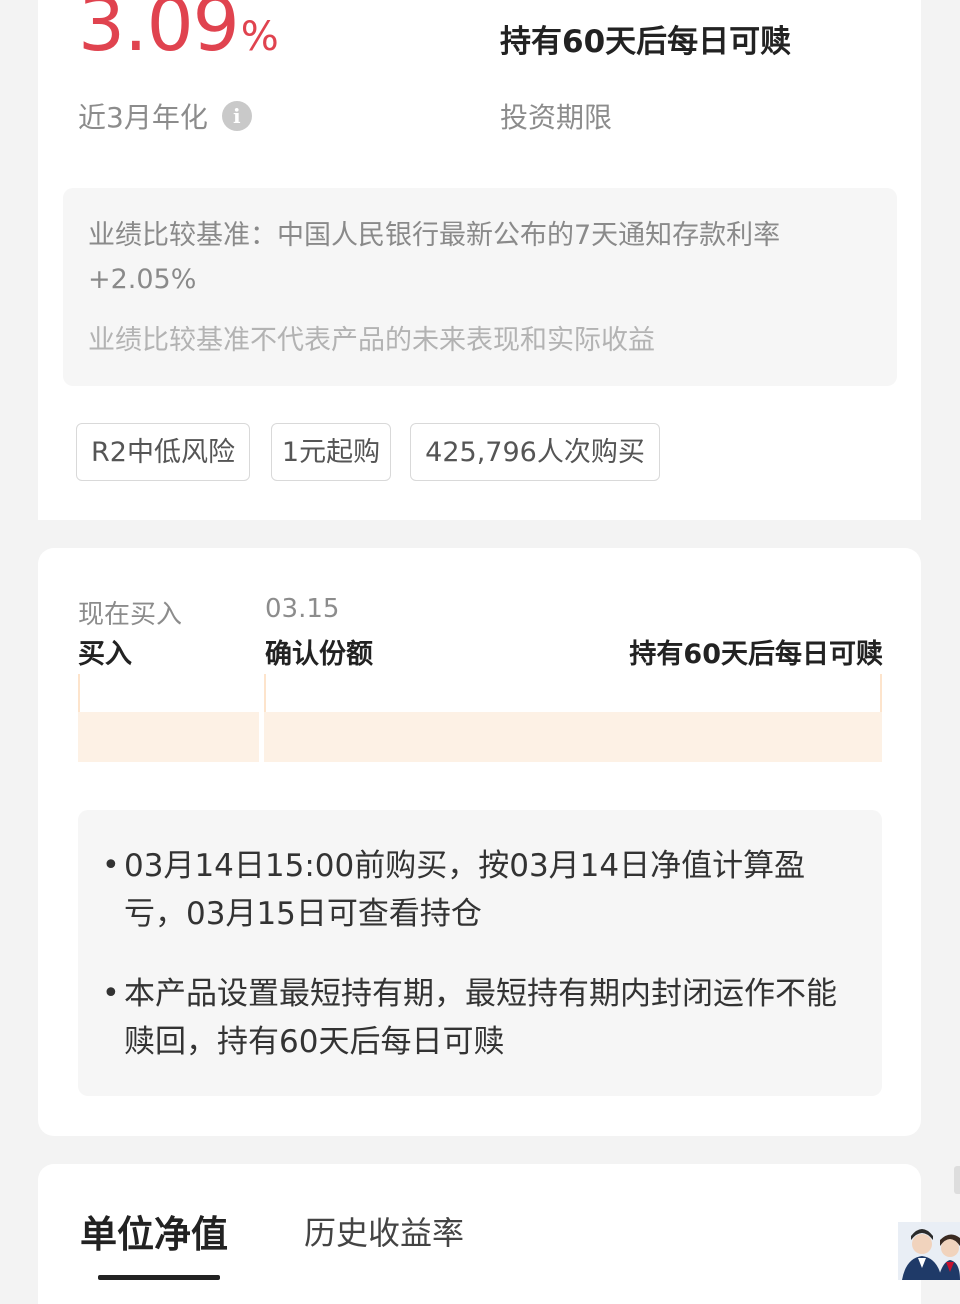 The height and width of the screenshot is (1304, 960). What do you see at coordinates (573, 737) in the screenshot?
I see `timeline-bar-hold` at bounding box center [573, 737].